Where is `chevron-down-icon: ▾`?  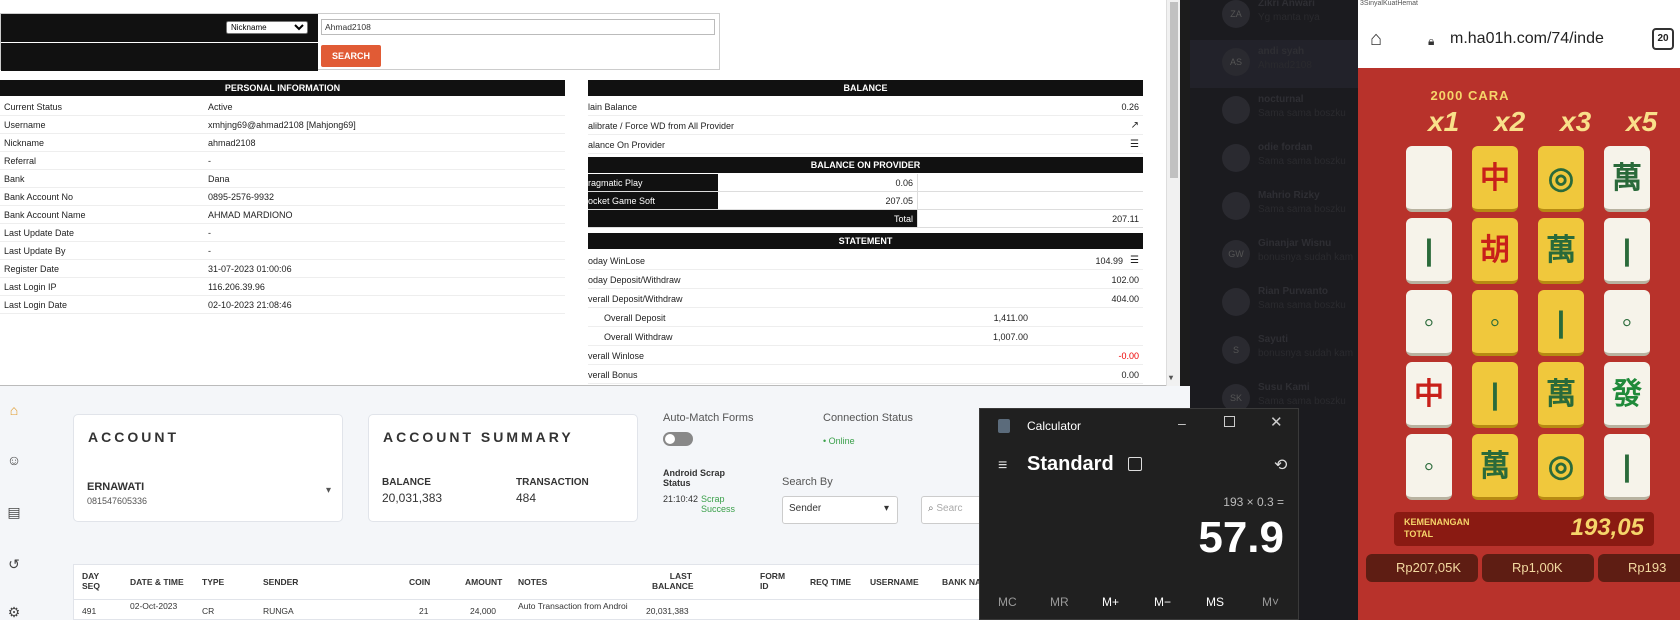 chevron-down-icon: ▾ is located at coordinates (328, 490).